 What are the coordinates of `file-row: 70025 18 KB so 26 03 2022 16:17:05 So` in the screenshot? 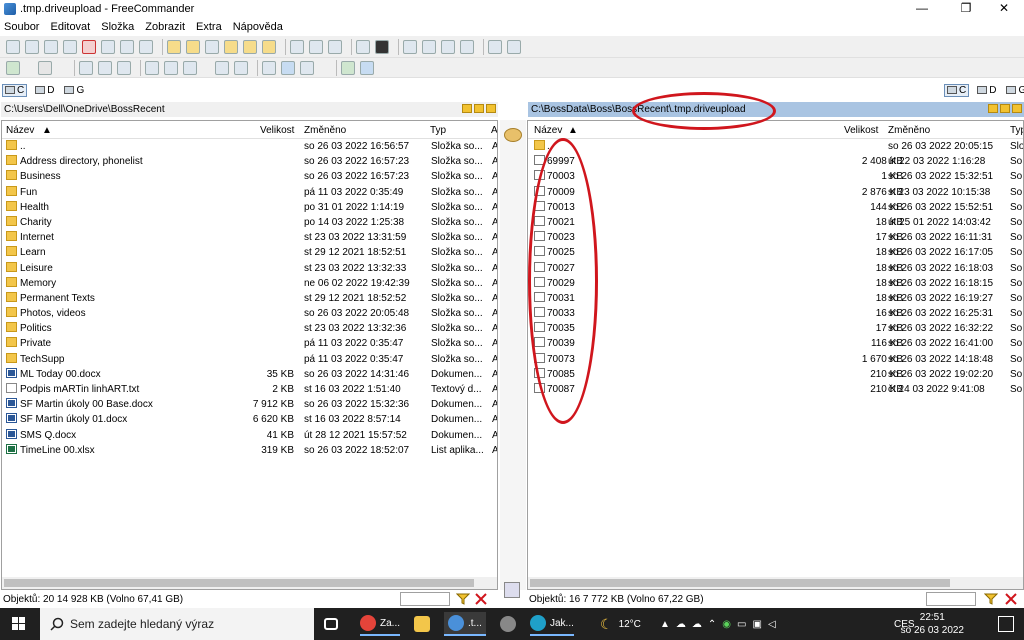 It's located at (775, 252).